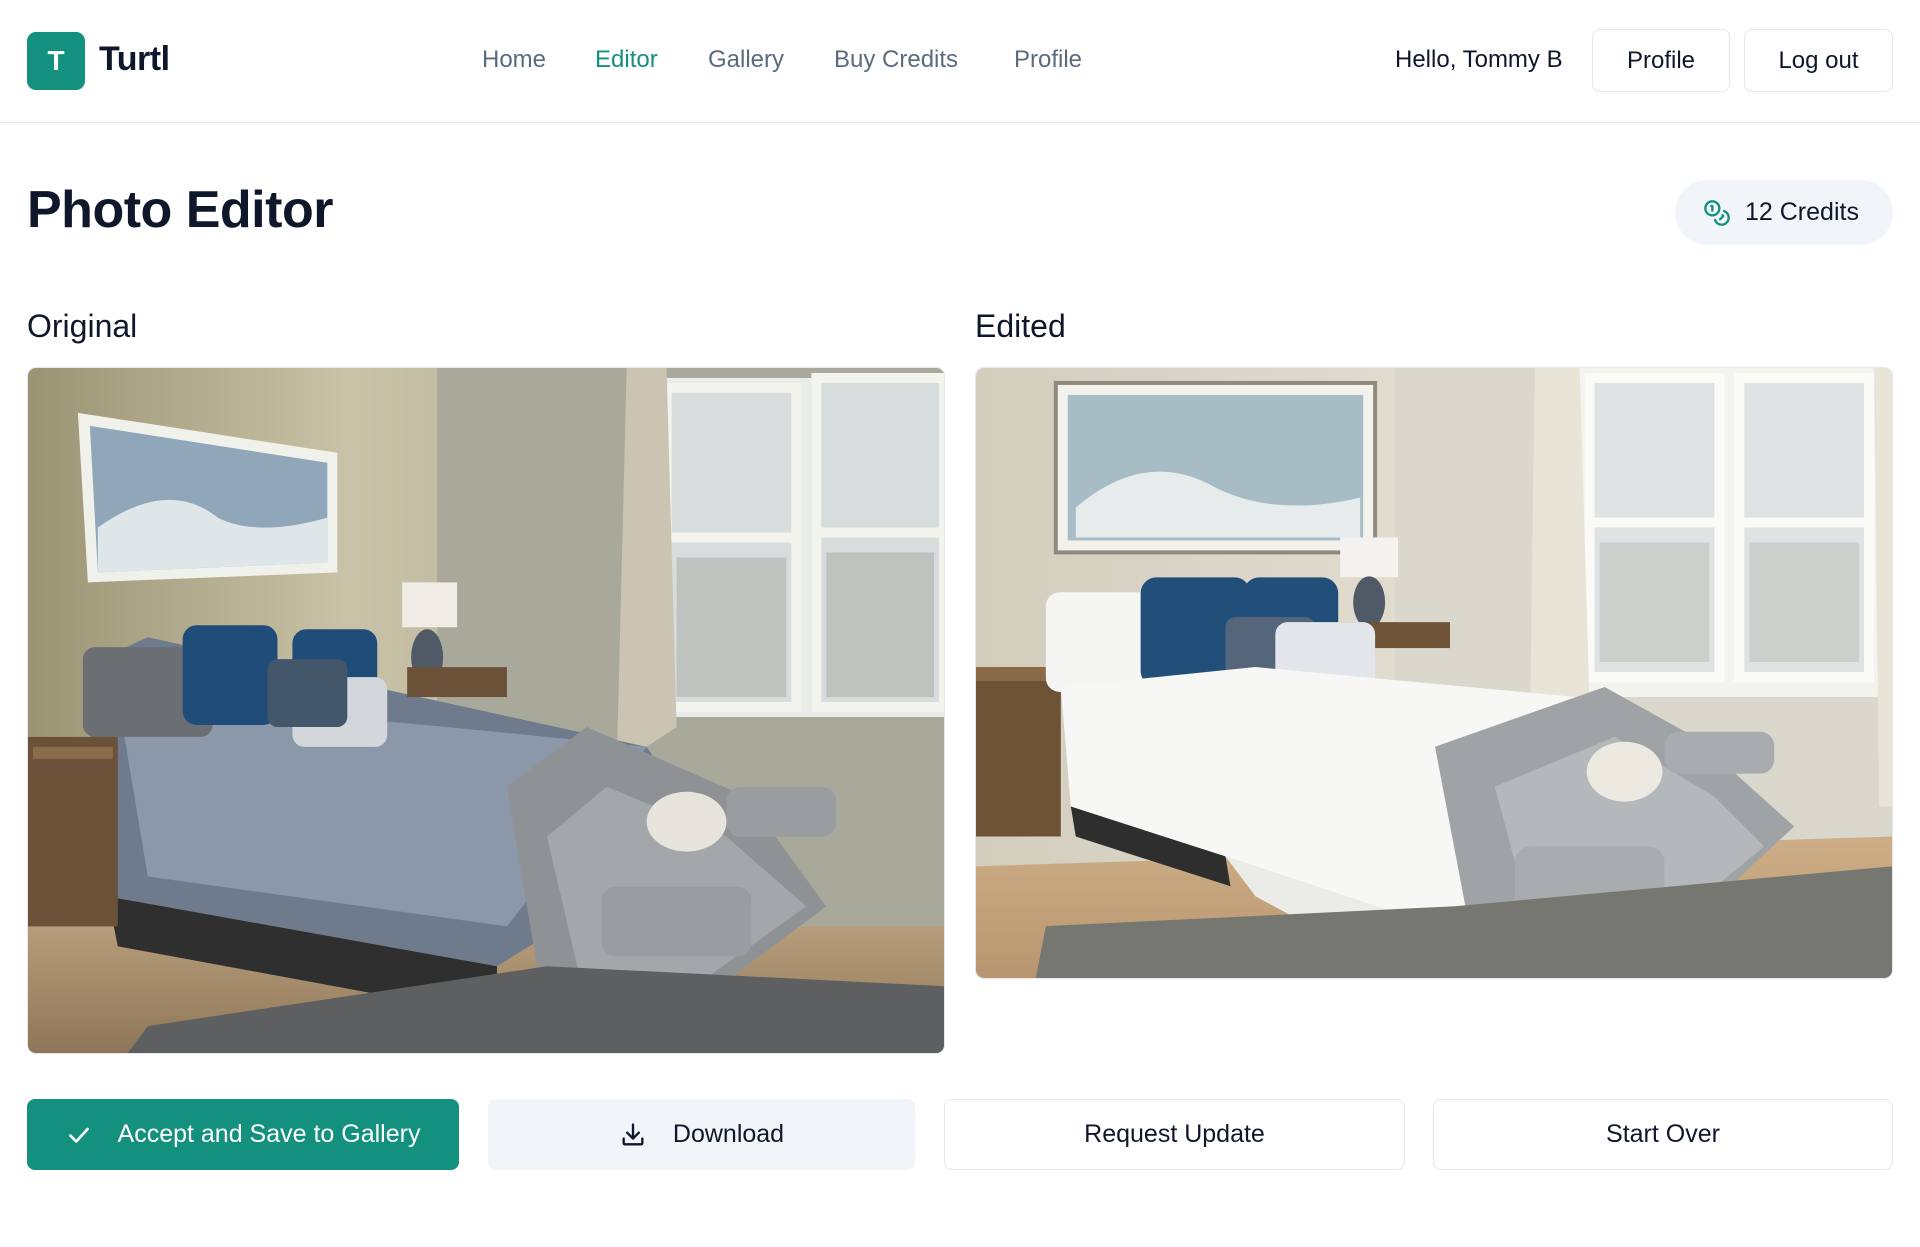  What do you see at coordinates (1663, 1134) in the screenshot?
I see `start-over-button: Start Over` at bounding box center [1663, 1134].